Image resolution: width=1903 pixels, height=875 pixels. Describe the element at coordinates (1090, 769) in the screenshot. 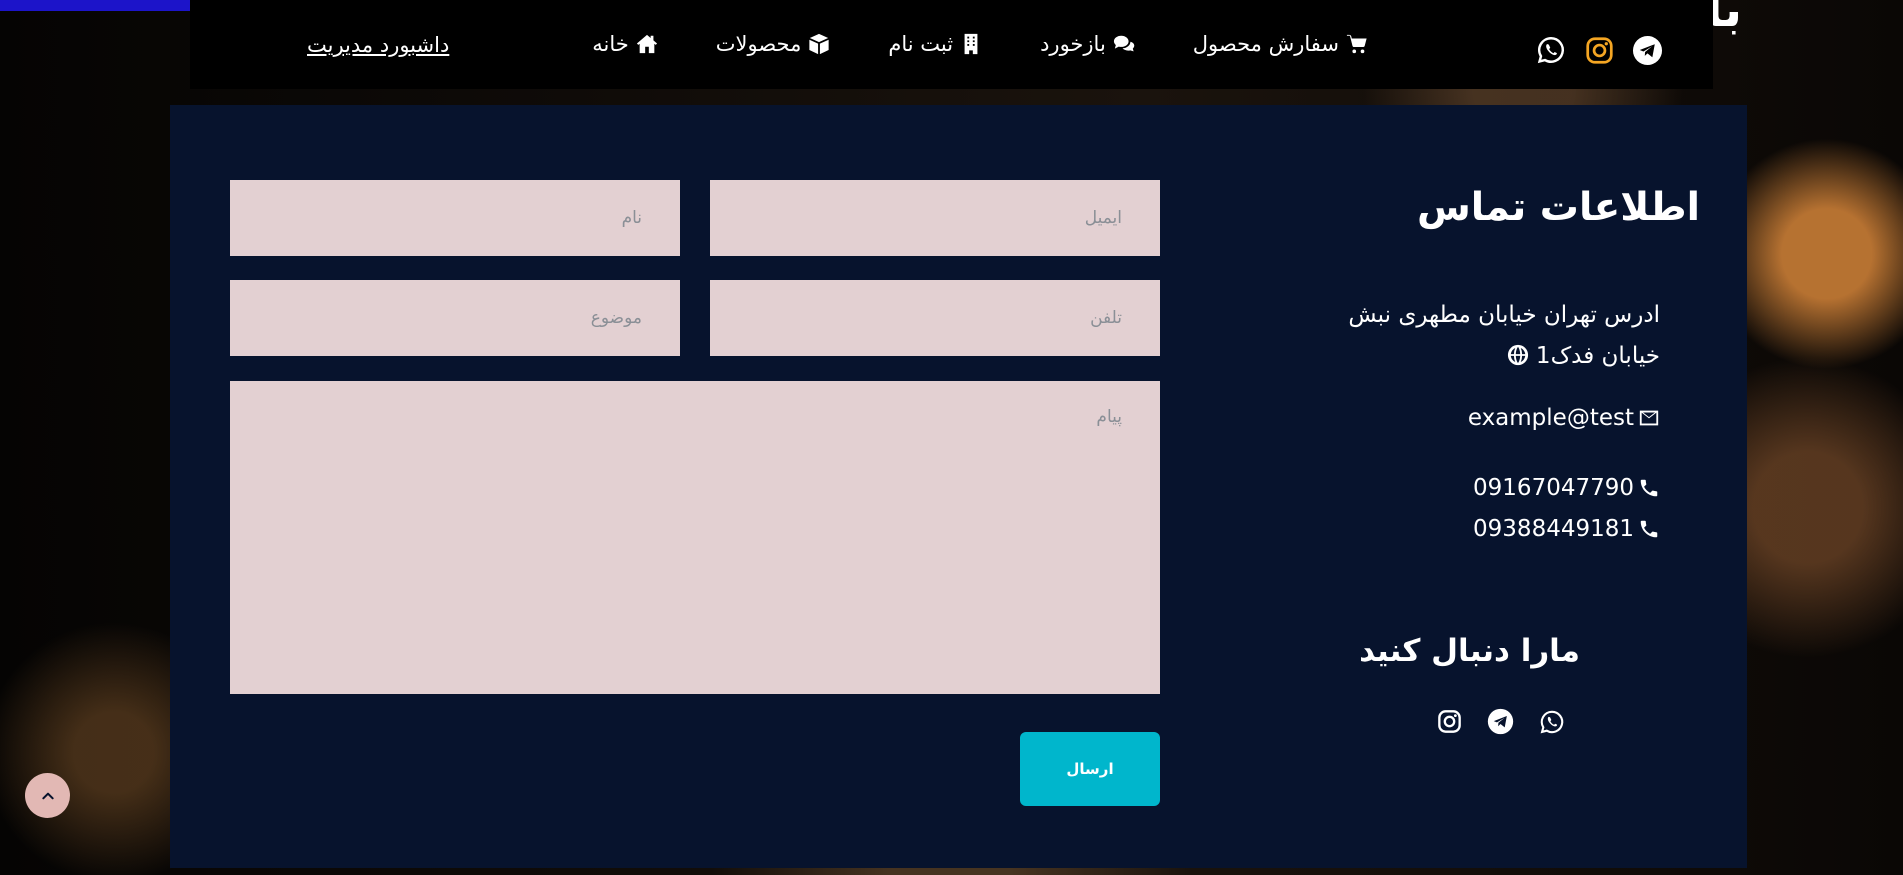

I see `send-button: ارسال` at that location.